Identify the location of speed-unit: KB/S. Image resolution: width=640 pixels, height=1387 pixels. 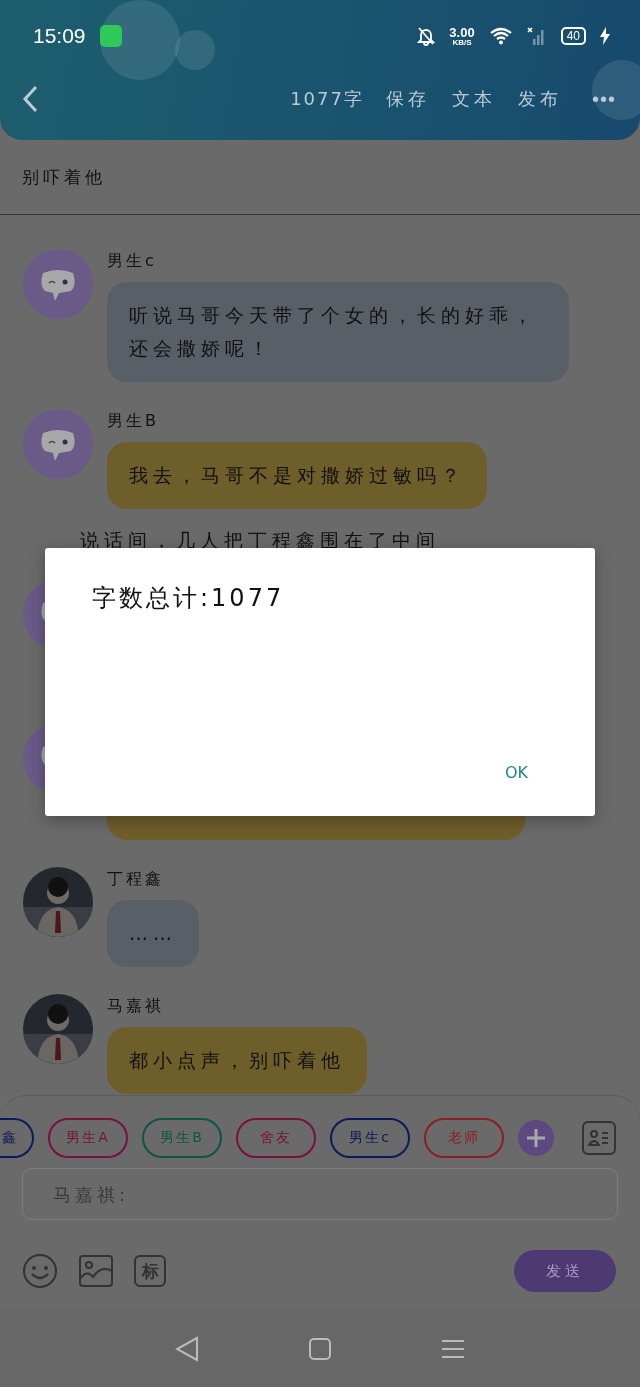
(462, 42).